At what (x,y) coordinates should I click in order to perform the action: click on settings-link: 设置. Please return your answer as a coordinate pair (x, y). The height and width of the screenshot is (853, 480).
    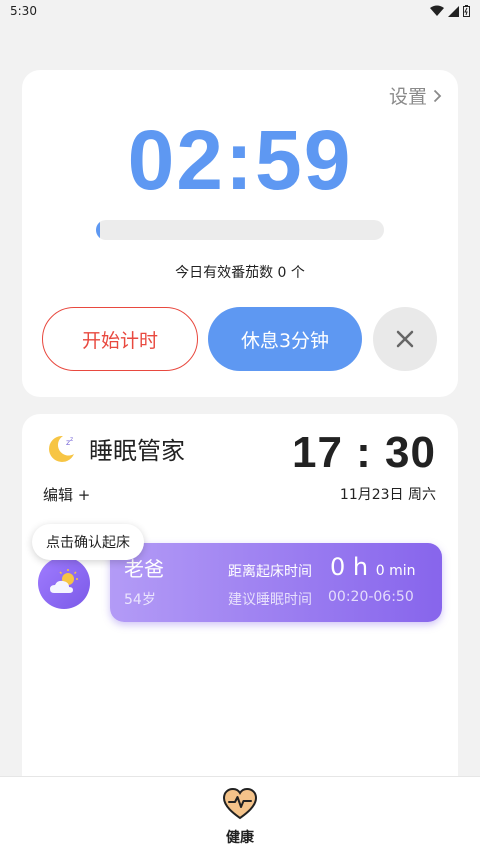
    Looking at the image, I should click on (415, 95).